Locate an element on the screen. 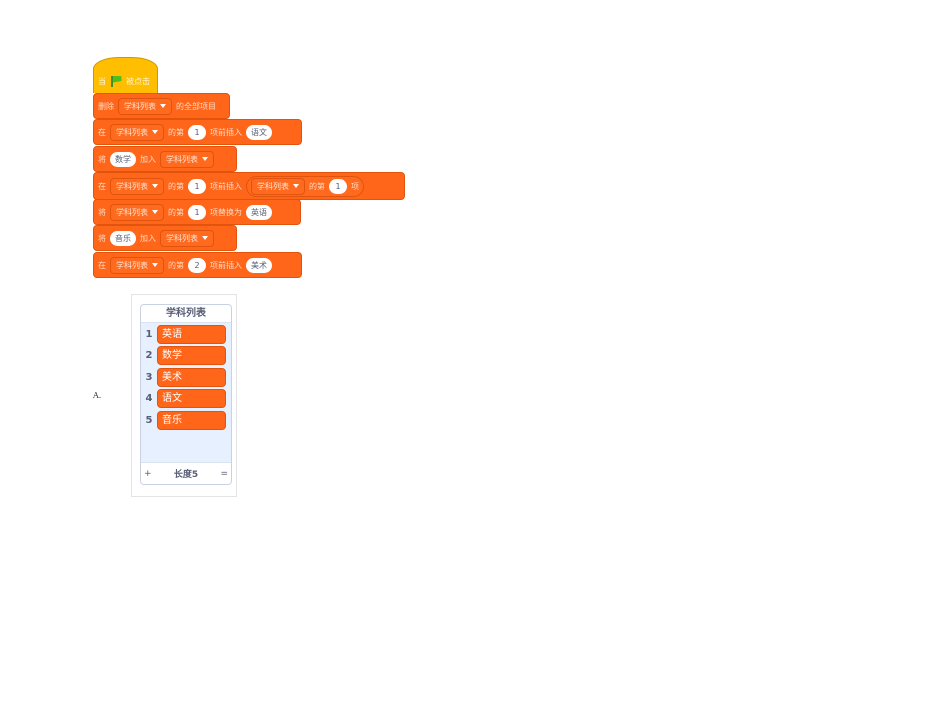 The image size is (950, 706). list-item-value: 美术 is located at coordinates (191, 377).